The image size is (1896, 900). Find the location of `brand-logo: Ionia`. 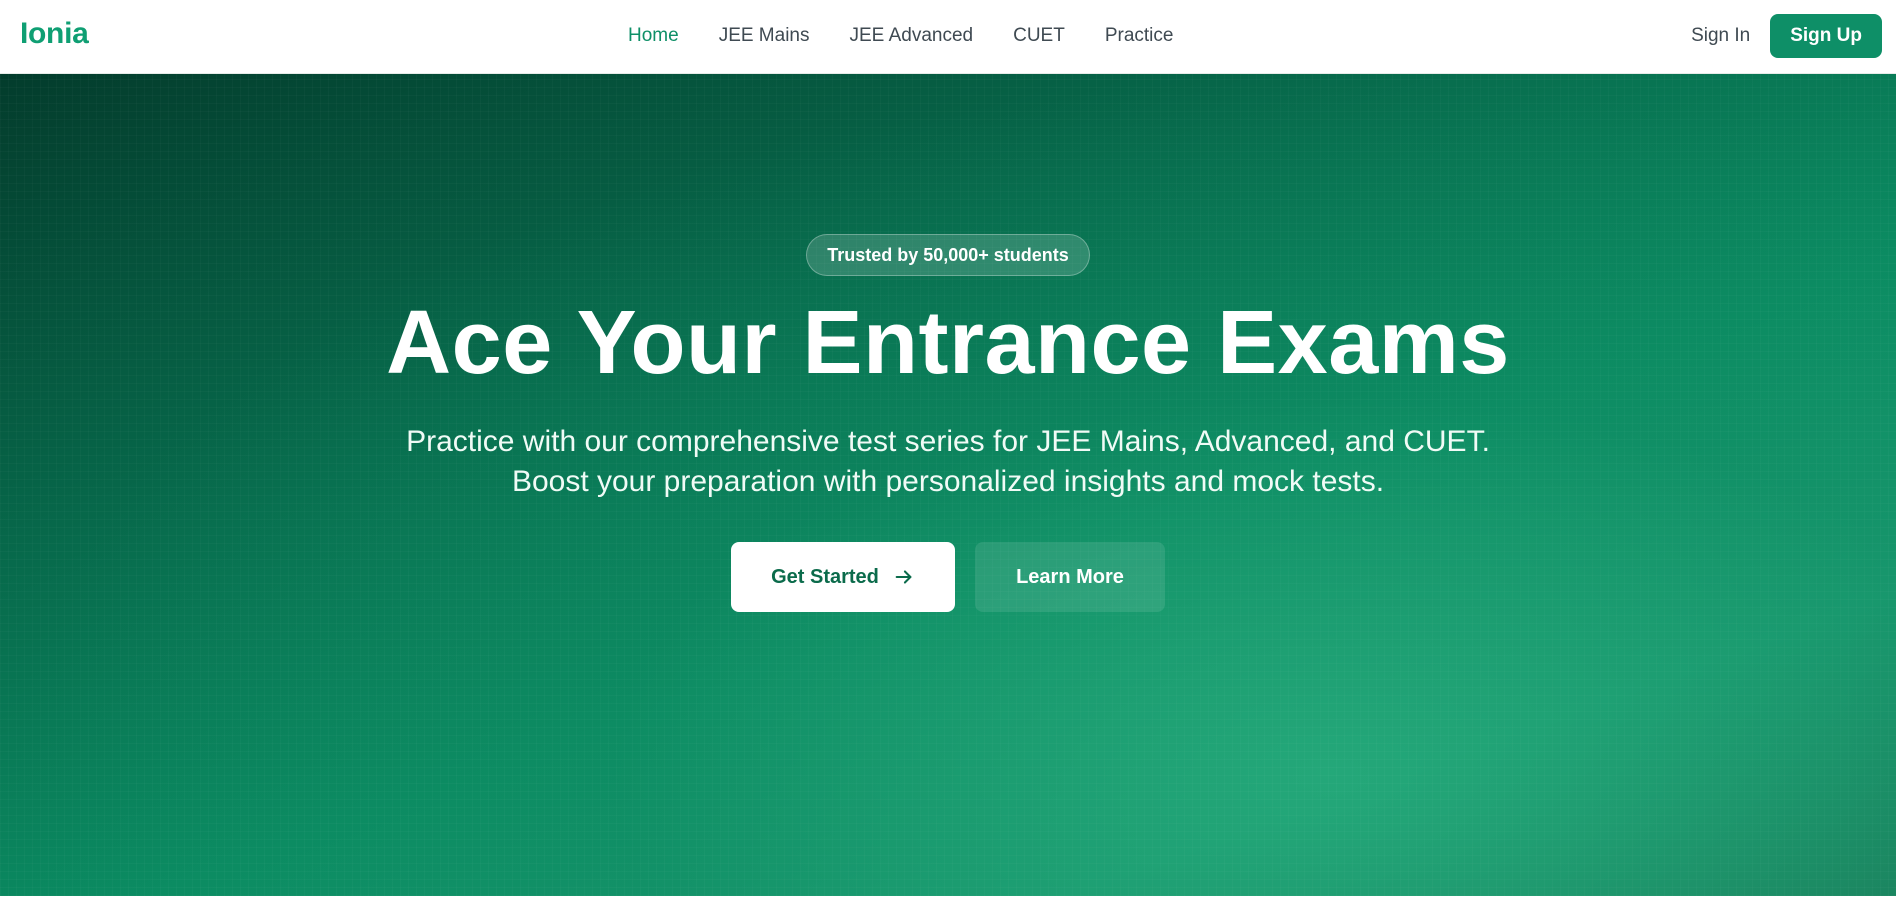

brand-logo: Ionia is located at coordinates (54, 34).